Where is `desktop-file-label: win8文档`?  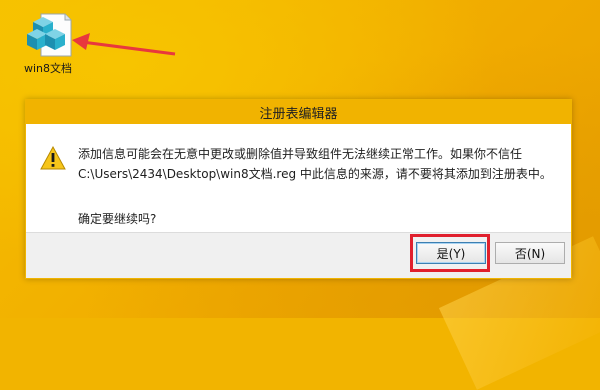 desktop-file-label: win8文档 is located at coordinates (48, 68).